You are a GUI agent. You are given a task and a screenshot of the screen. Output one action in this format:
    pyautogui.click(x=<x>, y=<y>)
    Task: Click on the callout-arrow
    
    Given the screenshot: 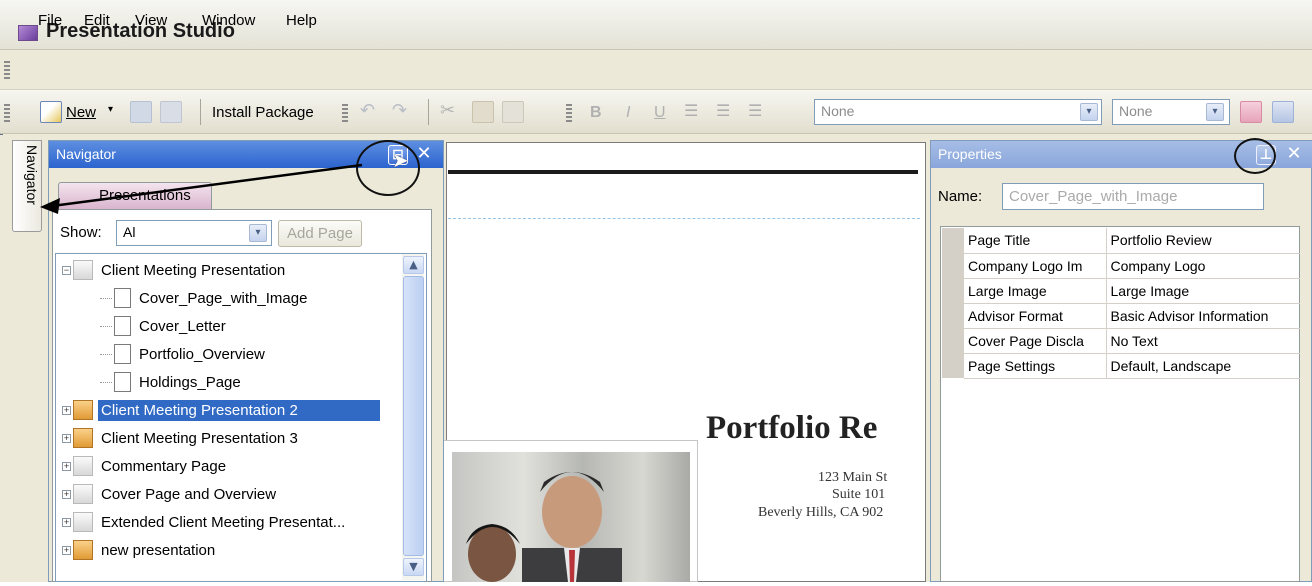 What is the action you would take?
    pyautogui.click(x=201, y=188)
    